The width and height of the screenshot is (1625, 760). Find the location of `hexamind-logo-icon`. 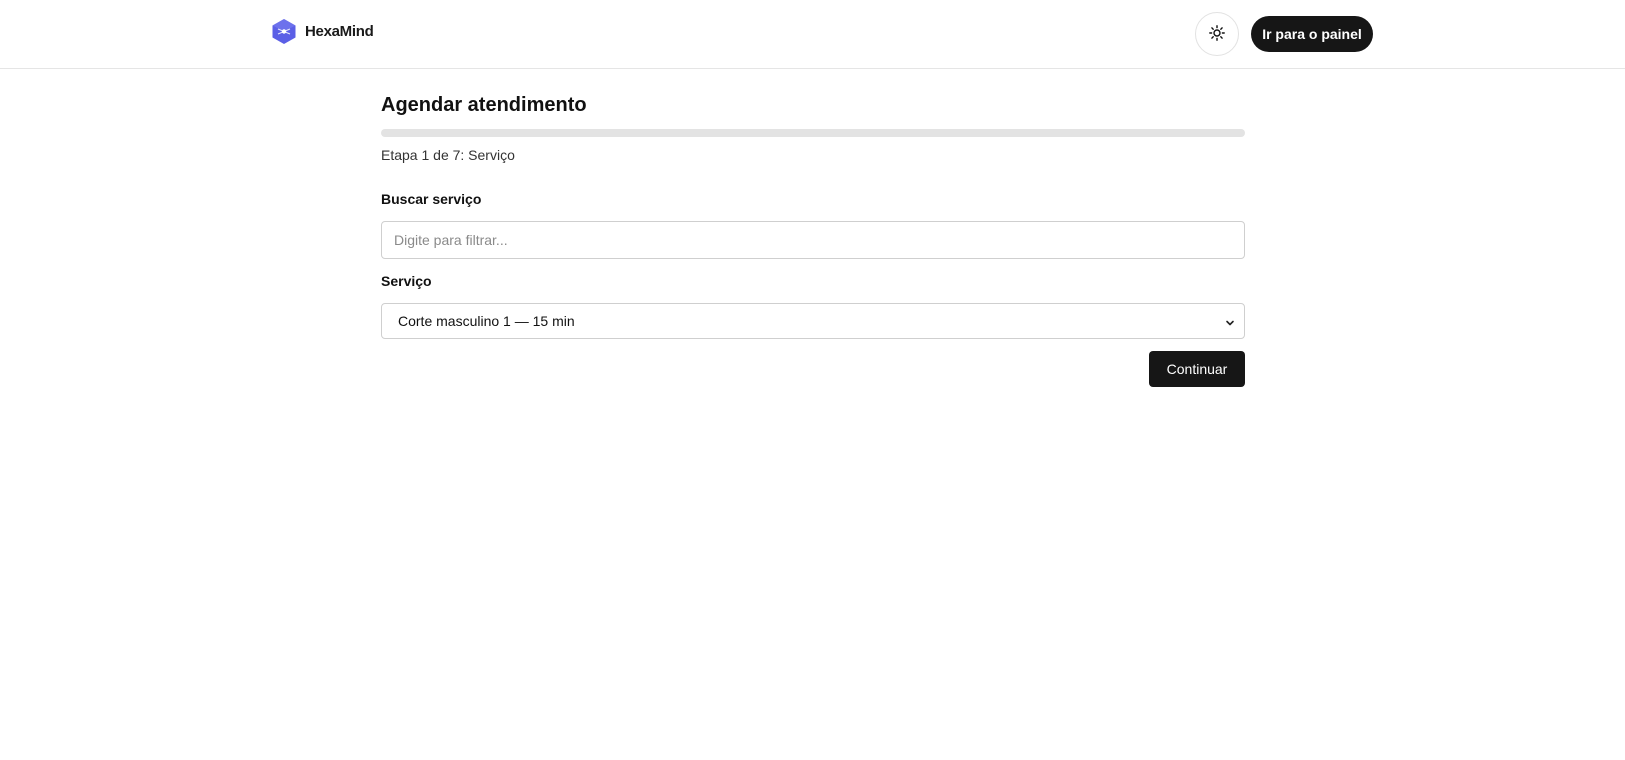

hexamind-logo-icon is located at coordinates (284, 31).